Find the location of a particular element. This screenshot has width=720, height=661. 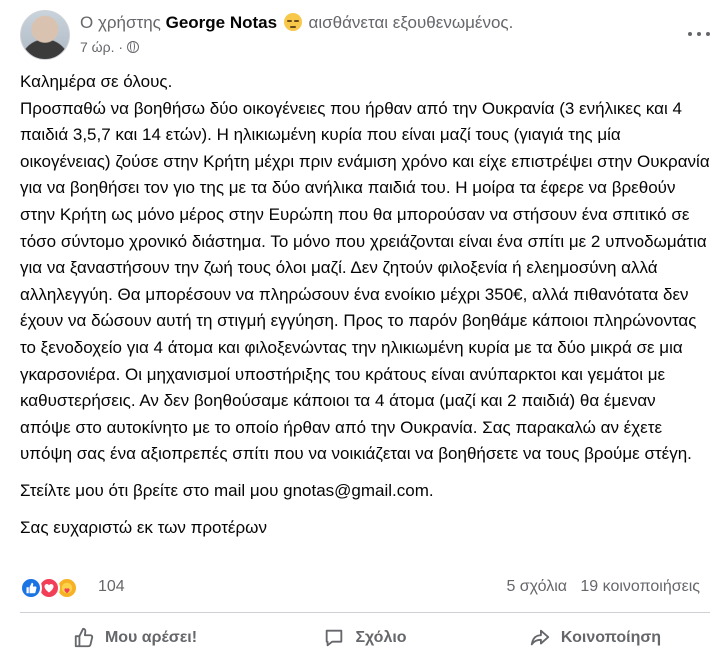

comments-count-link: 5 σχόλια is located at coordinates (536, 586).